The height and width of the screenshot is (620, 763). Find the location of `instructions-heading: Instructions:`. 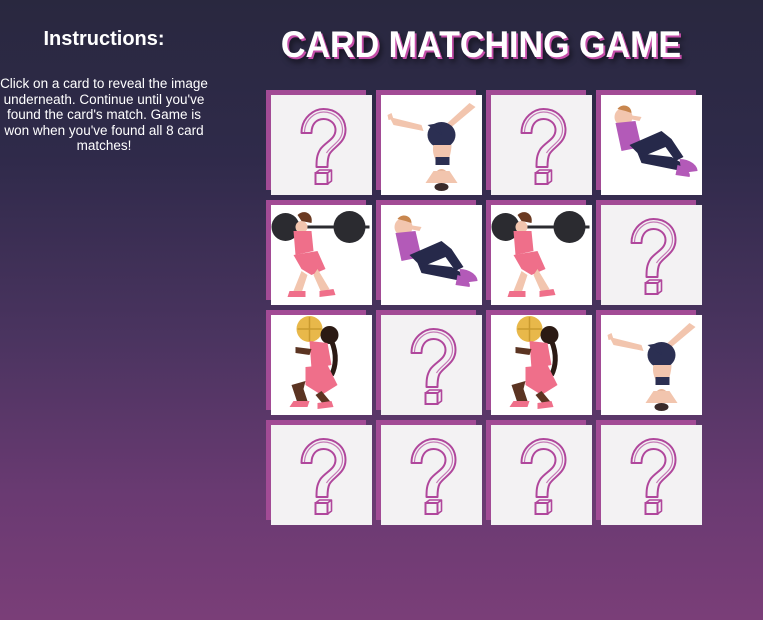

instructions-heading: Instructions: is located at coordinates (104, 39).